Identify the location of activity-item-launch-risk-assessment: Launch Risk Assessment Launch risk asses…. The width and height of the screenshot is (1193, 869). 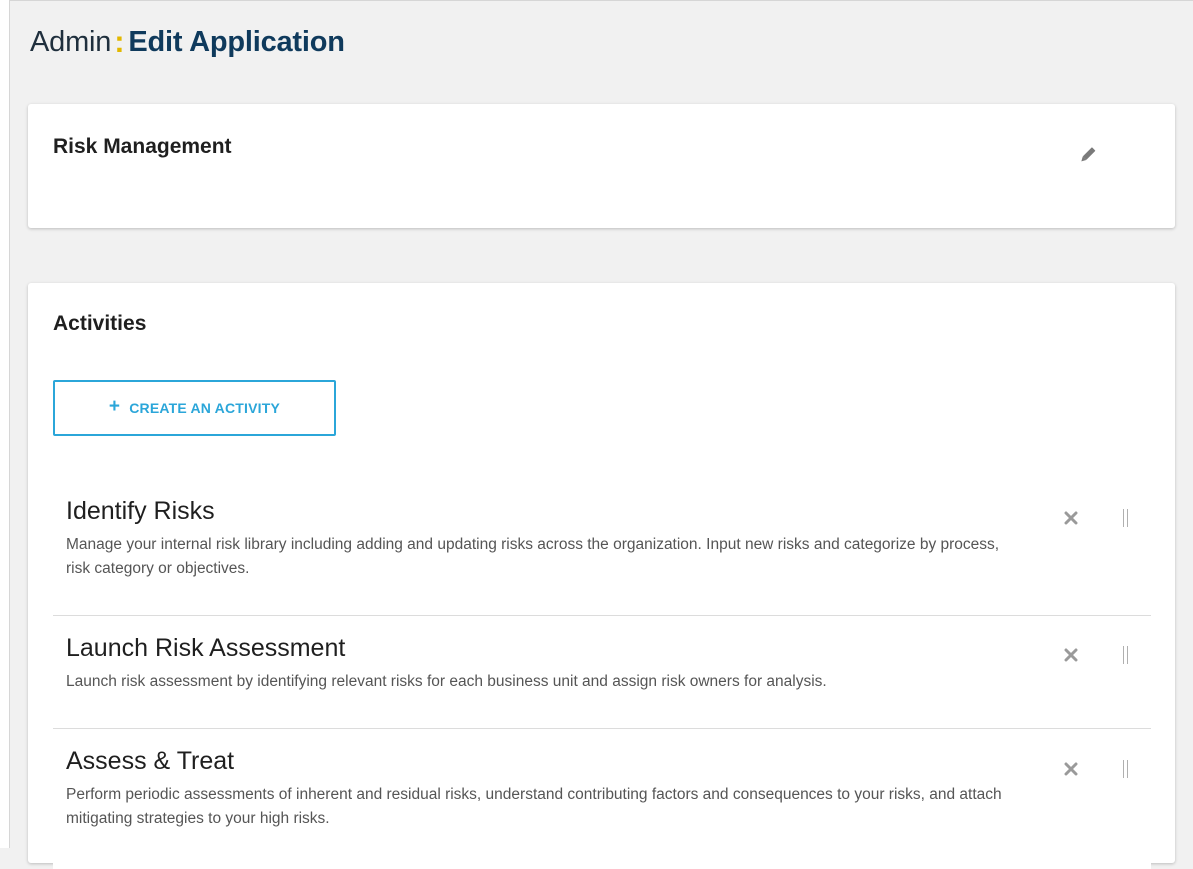
(602, 672).